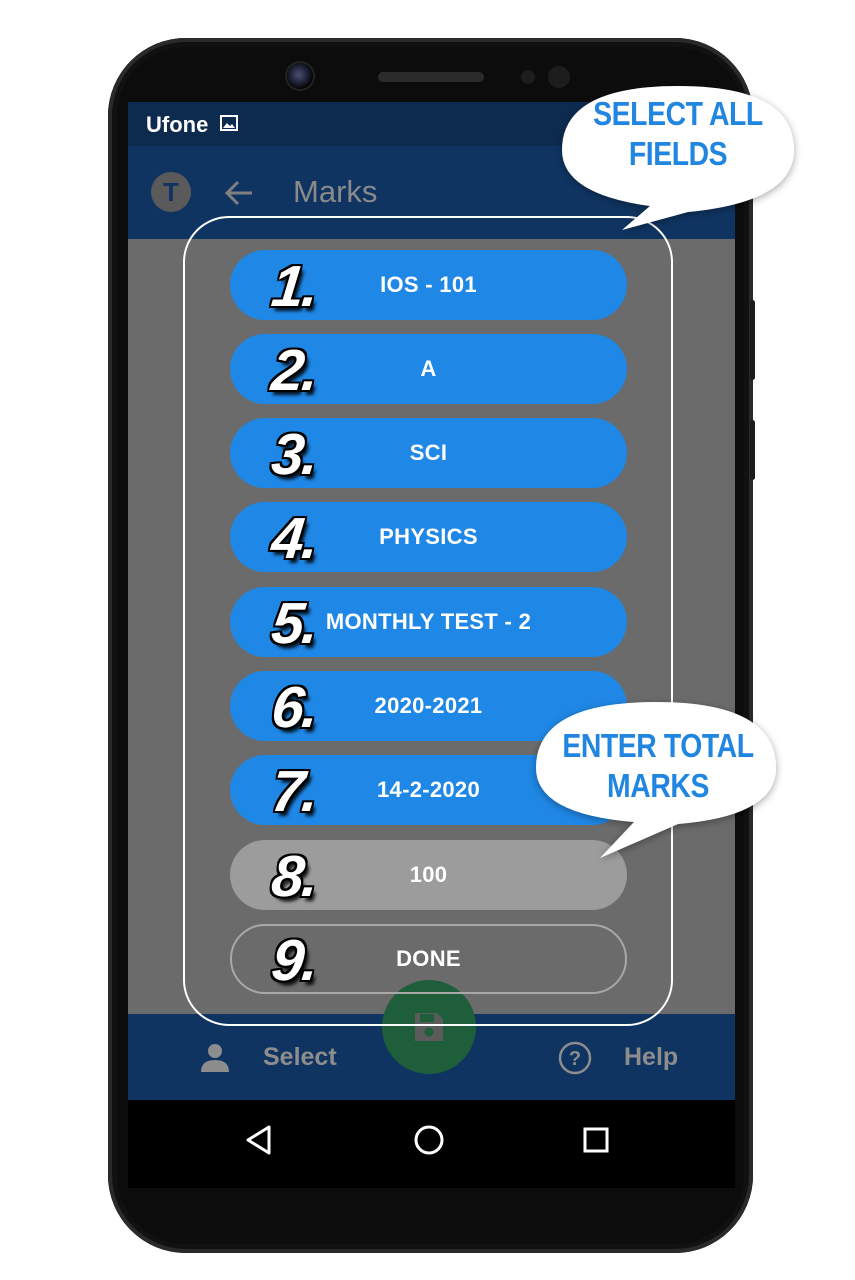 This screenshot has width=855, height=1280. I want to click on step-number-1: 1., so click(294, 286).